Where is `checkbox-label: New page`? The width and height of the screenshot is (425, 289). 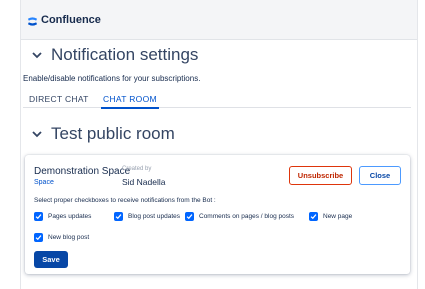
checkbox-label: New page is located at coordinates (338, 216).